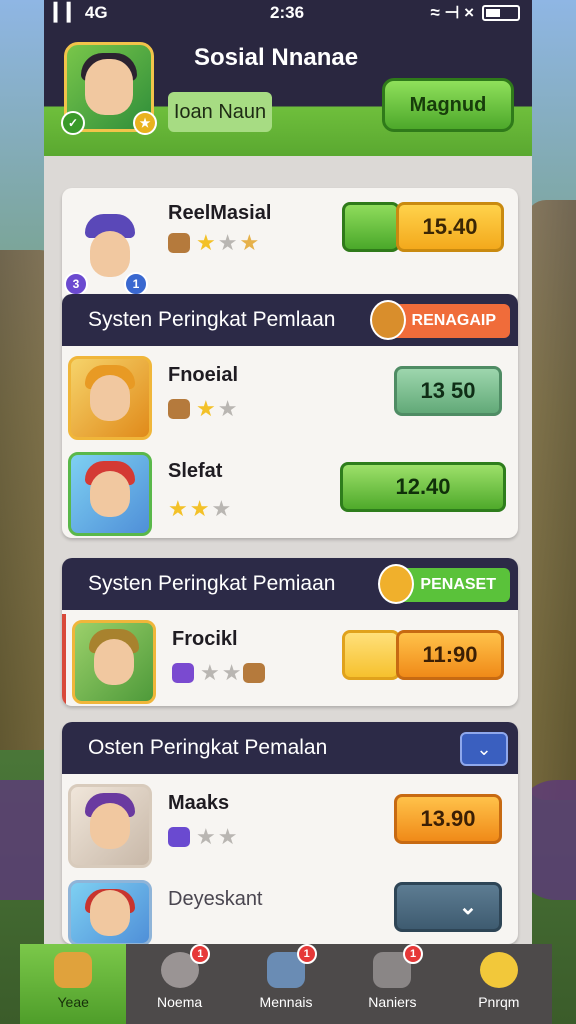 Image resolution: width=576 pixels, height=1024 pixels. Describe the element at coordinates (396, 584) in the screenshot. I see `emoji-icon` at that location.